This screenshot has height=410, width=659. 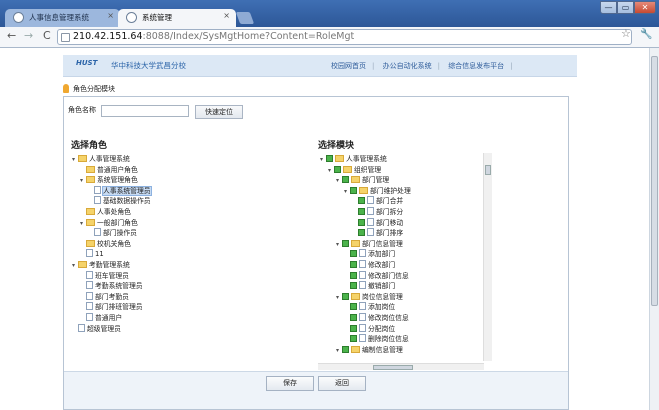 I want to click on back-arrow-icon: ←, so click(x=11, y=35).